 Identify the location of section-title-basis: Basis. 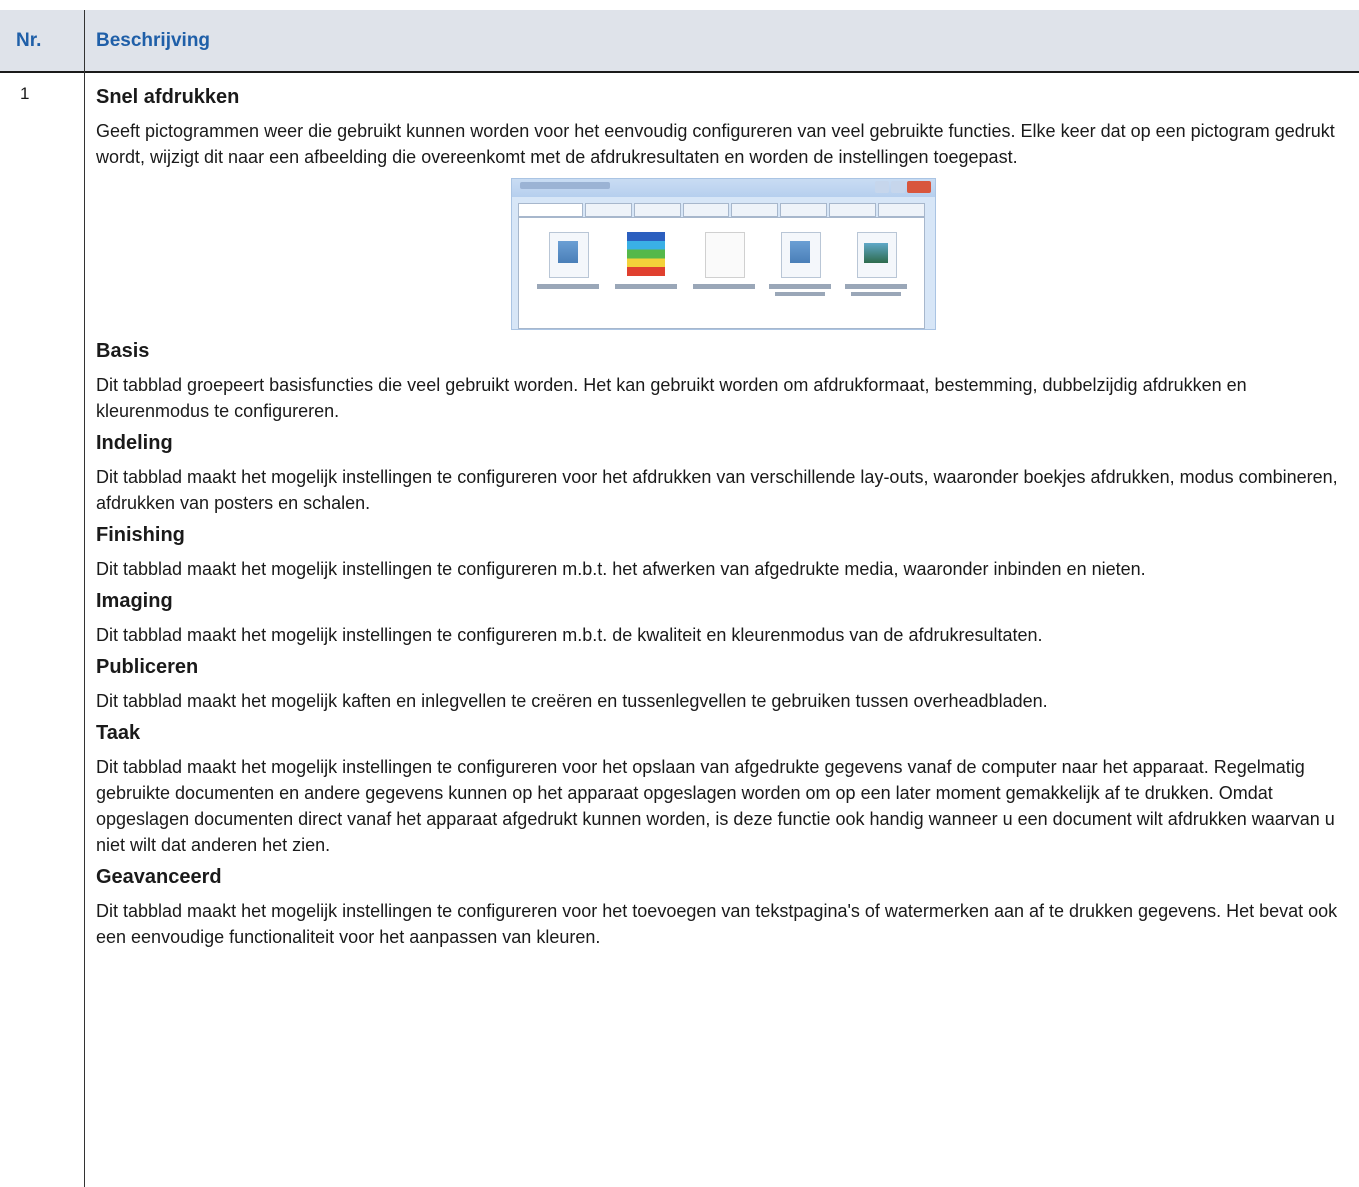
(123, 351).